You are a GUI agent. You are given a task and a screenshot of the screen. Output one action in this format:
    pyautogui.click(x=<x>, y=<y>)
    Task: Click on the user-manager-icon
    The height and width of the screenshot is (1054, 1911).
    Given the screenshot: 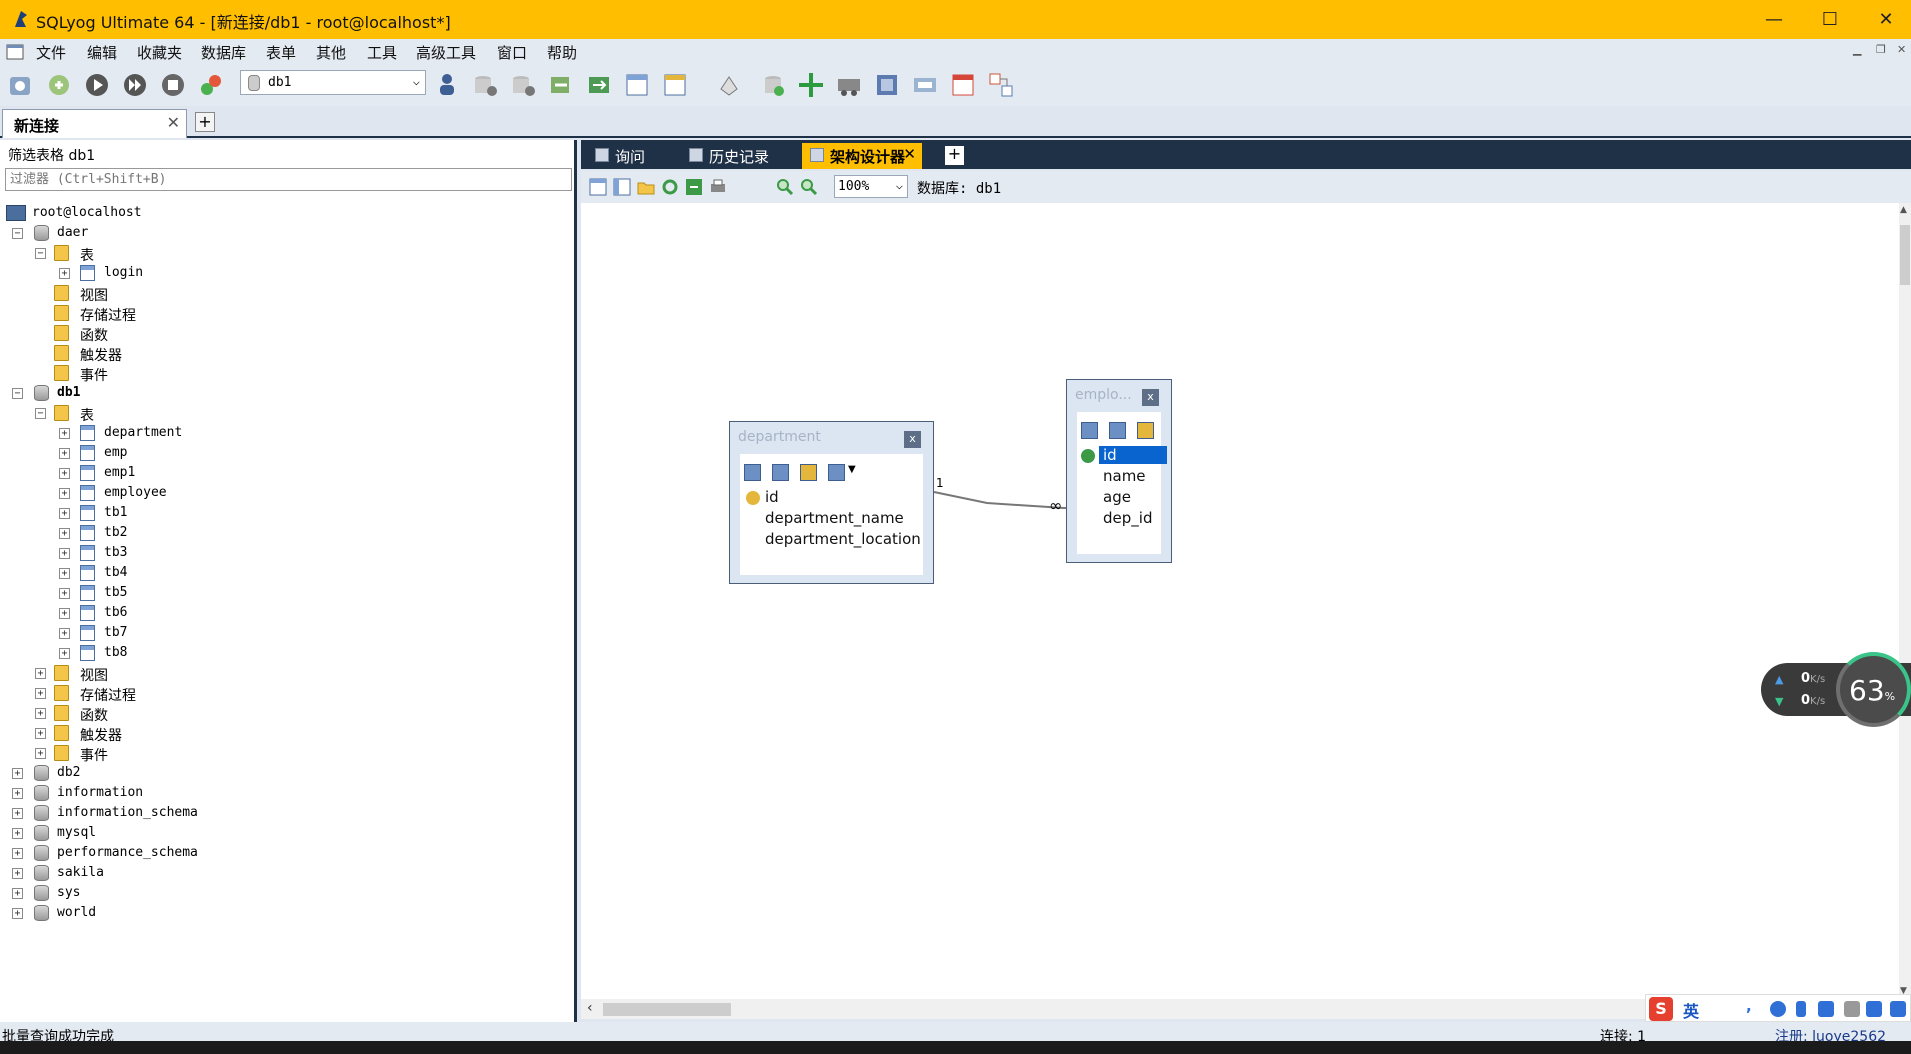 What is the action you would take?
    pyautogui.click(x=447, y=85)
    